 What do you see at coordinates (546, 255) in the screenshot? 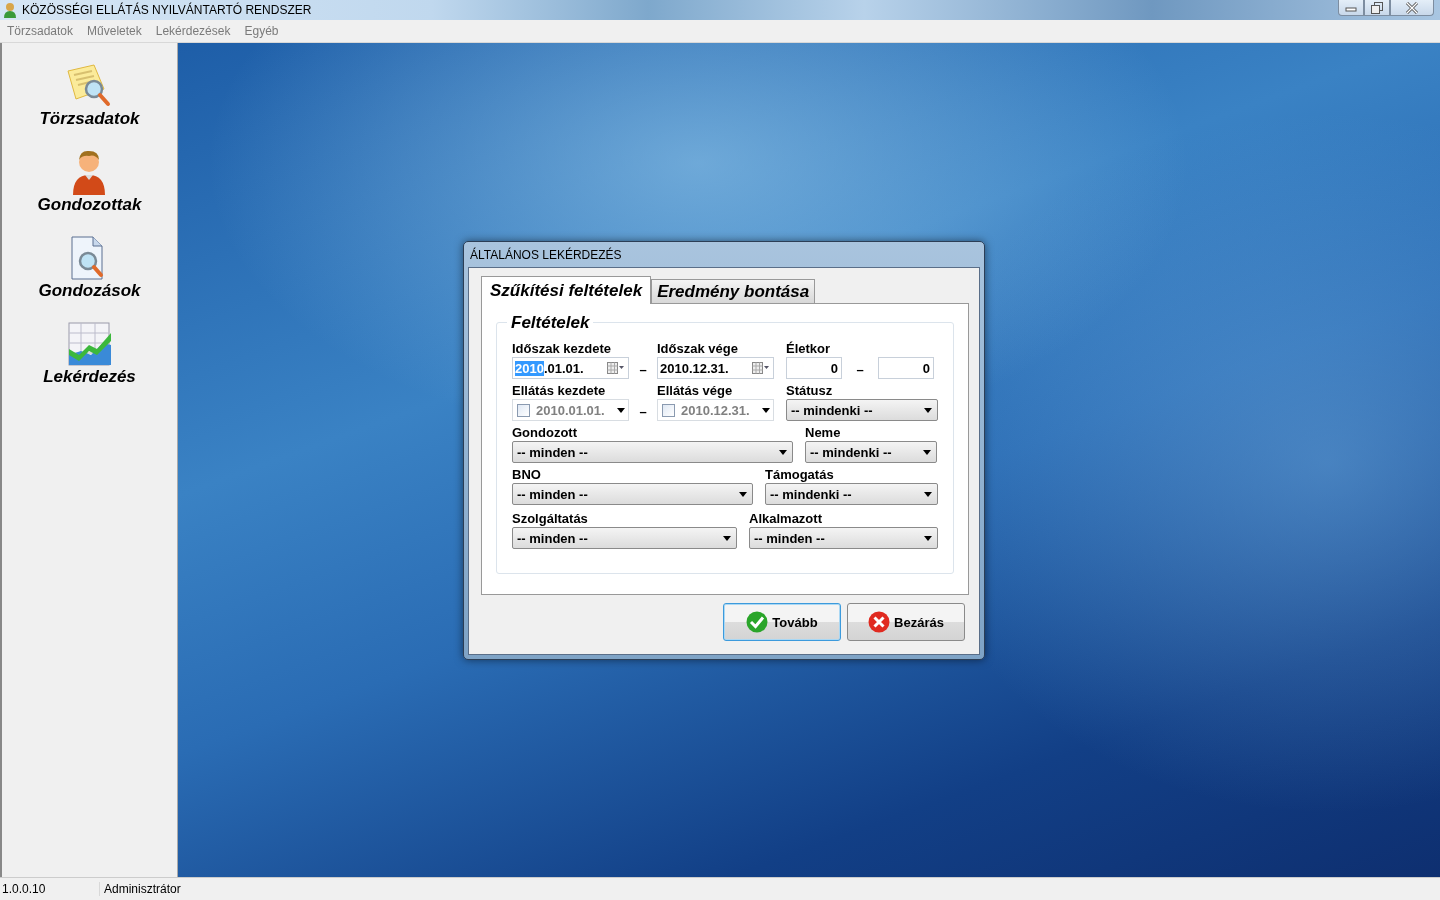
I see `dialog-title: ÁLTALÁNOS LEKÉRDEZÉS` at bounding box center [546, 255].